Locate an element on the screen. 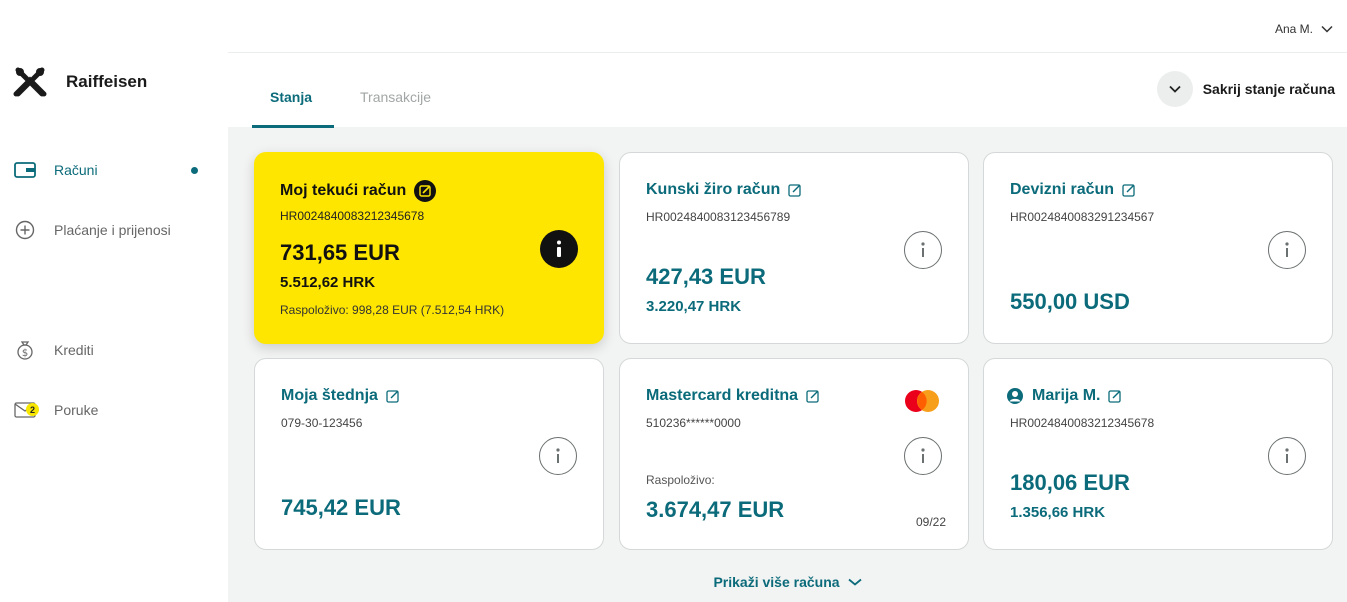  user-menu: Ana M. is located at coordinates (1304, 29).